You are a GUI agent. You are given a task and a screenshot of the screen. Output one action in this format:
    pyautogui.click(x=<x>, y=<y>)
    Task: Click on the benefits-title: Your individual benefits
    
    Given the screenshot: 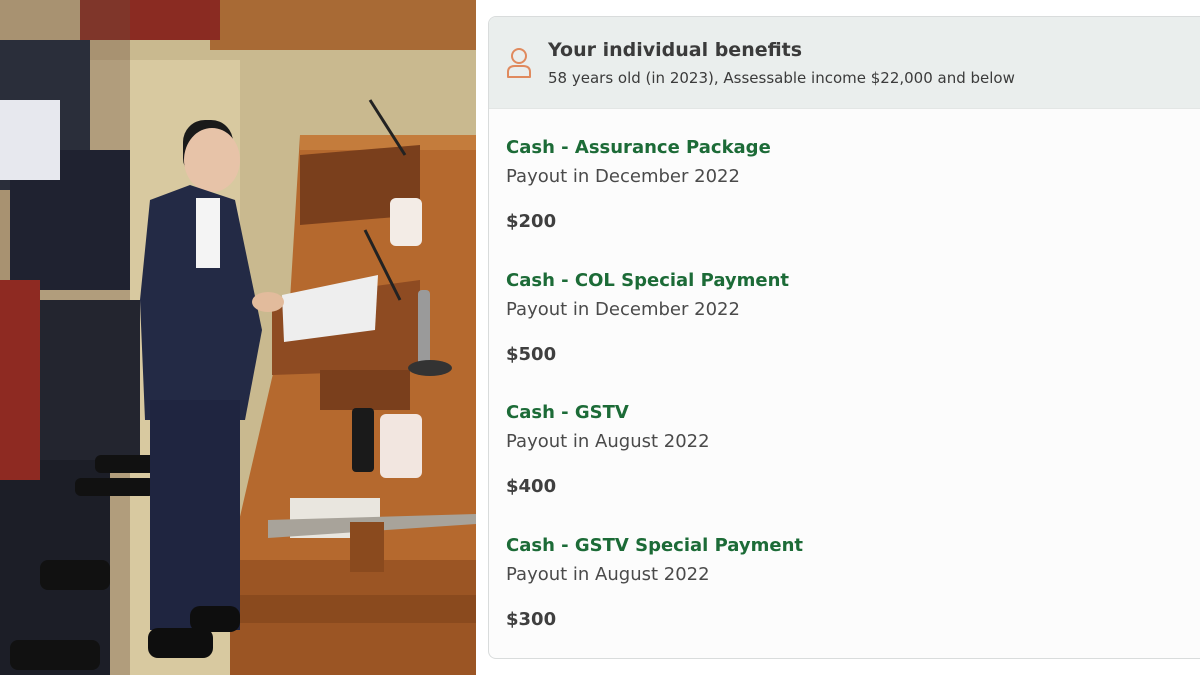 What is the action you would take?
    pyautogui.click(x=675, y=50)
    